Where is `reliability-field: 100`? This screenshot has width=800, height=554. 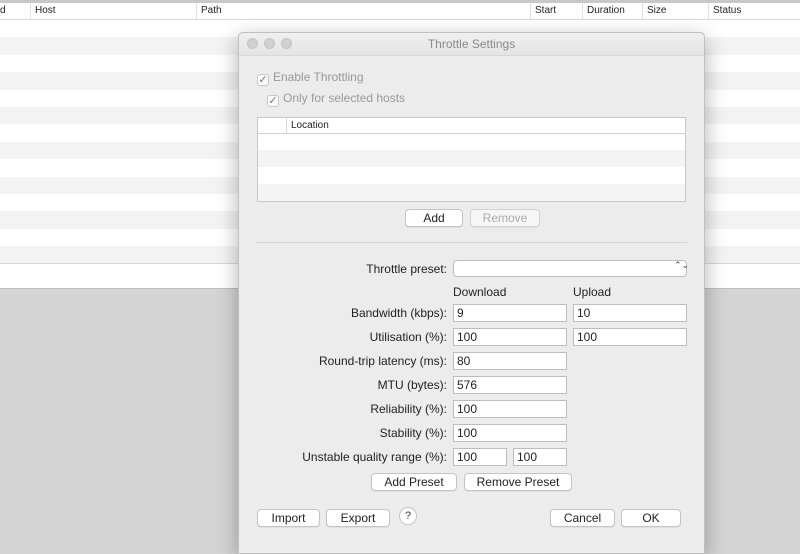
reliability-field: 100 is located at coordinates (510, 409).